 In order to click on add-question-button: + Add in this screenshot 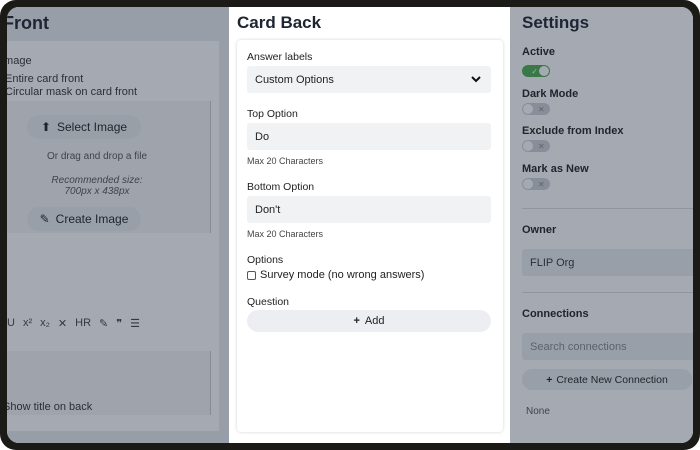, I will do `click(369, 321)`.